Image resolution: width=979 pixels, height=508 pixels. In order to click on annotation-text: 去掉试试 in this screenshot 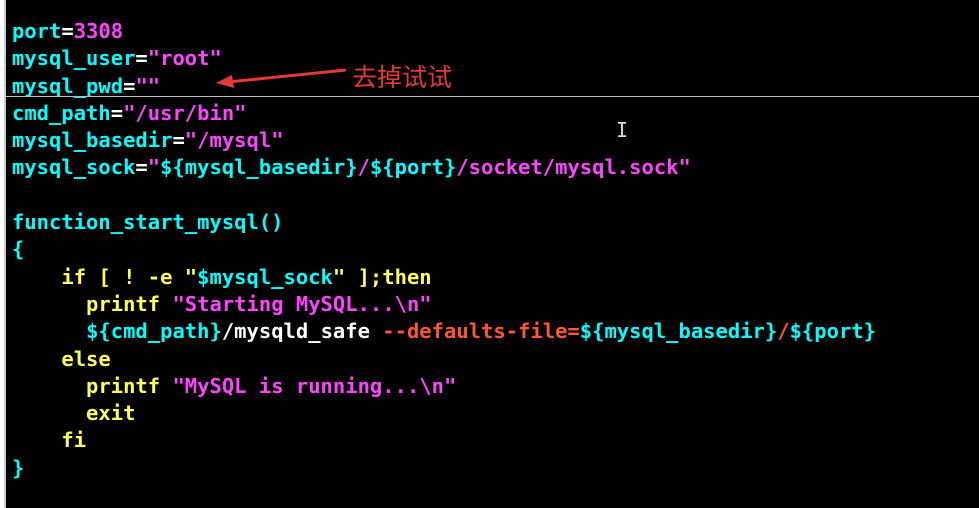, I will do `click(402, 77)`.